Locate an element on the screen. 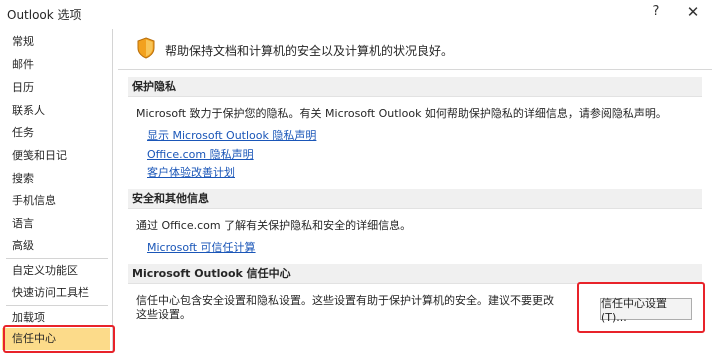  sidebar-item-mail: 邮件 is located at coordinates (56, 65).